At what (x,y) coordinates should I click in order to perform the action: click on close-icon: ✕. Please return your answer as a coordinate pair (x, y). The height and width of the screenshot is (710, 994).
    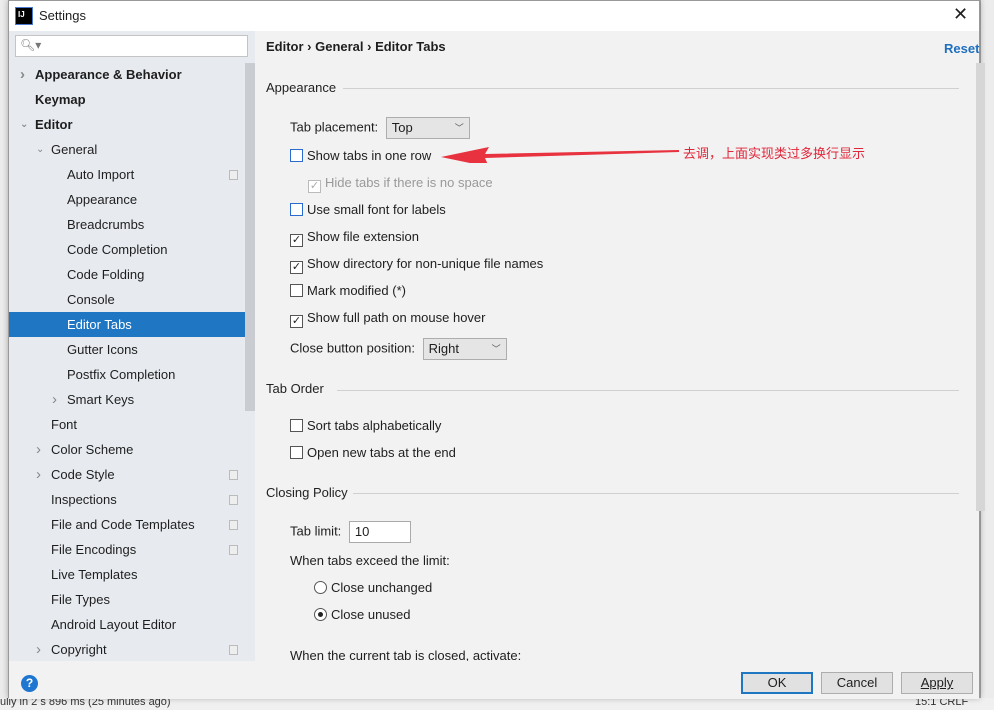
    Looking at the image, I should click on (960, 14).